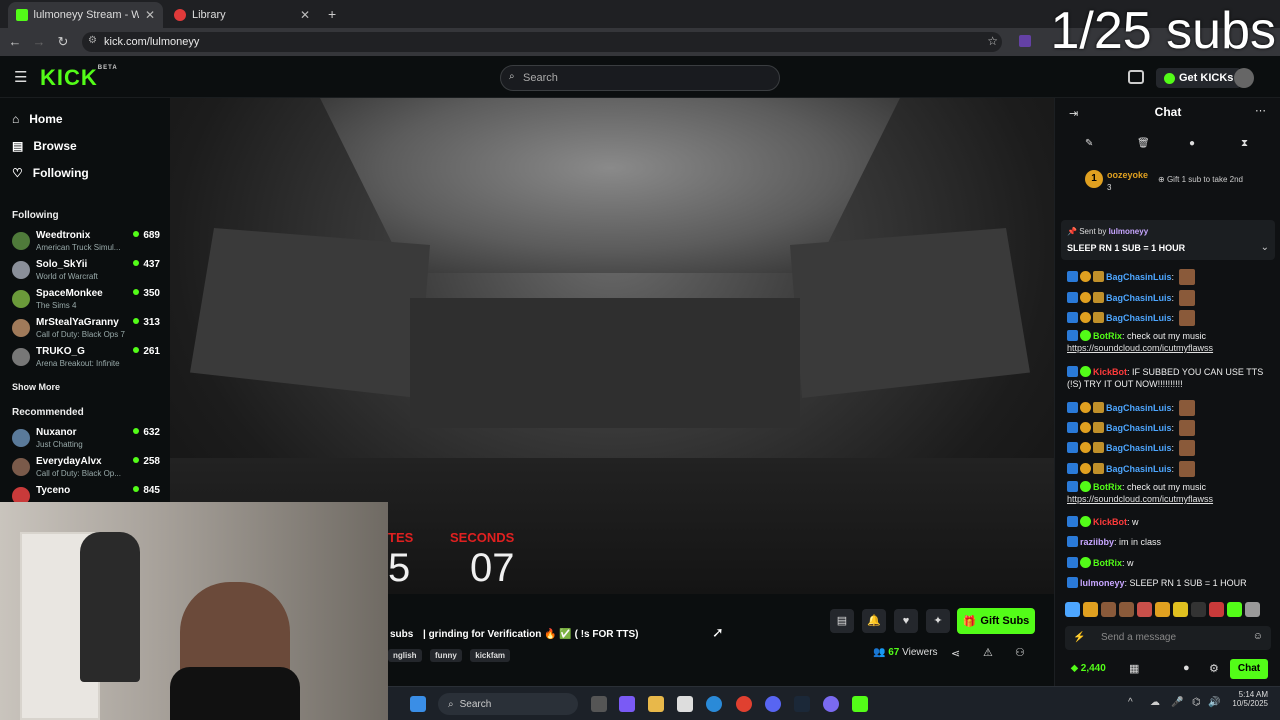 The height and width of the screenshot is (720, 1280). What do you see at coordinates (1199, 78) in the screenshot?
I see `get-kicks-button: Get KICKs` at bounding box center [1199, 78].